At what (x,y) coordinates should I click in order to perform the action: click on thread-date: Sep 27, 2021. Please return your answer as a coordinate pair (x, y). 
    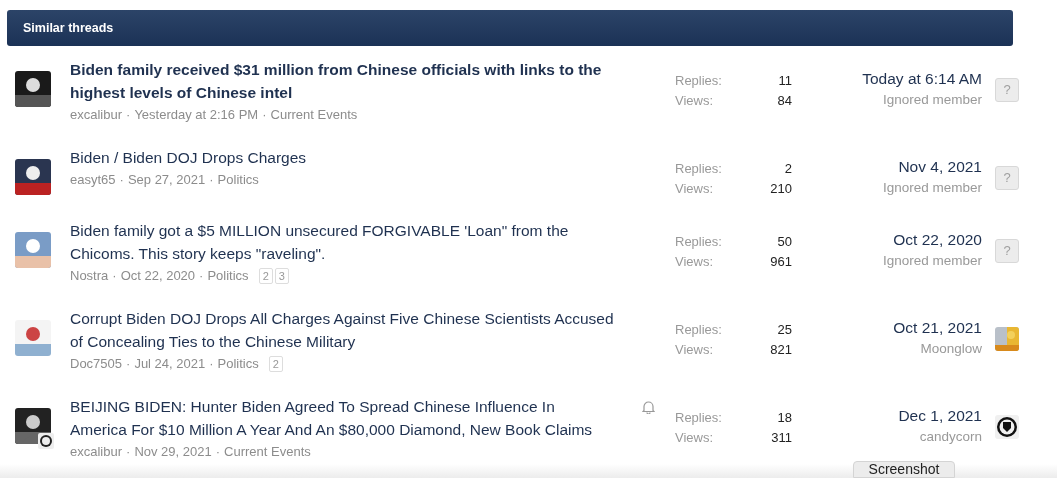
    Looking at the image, I should click on (166, 180).